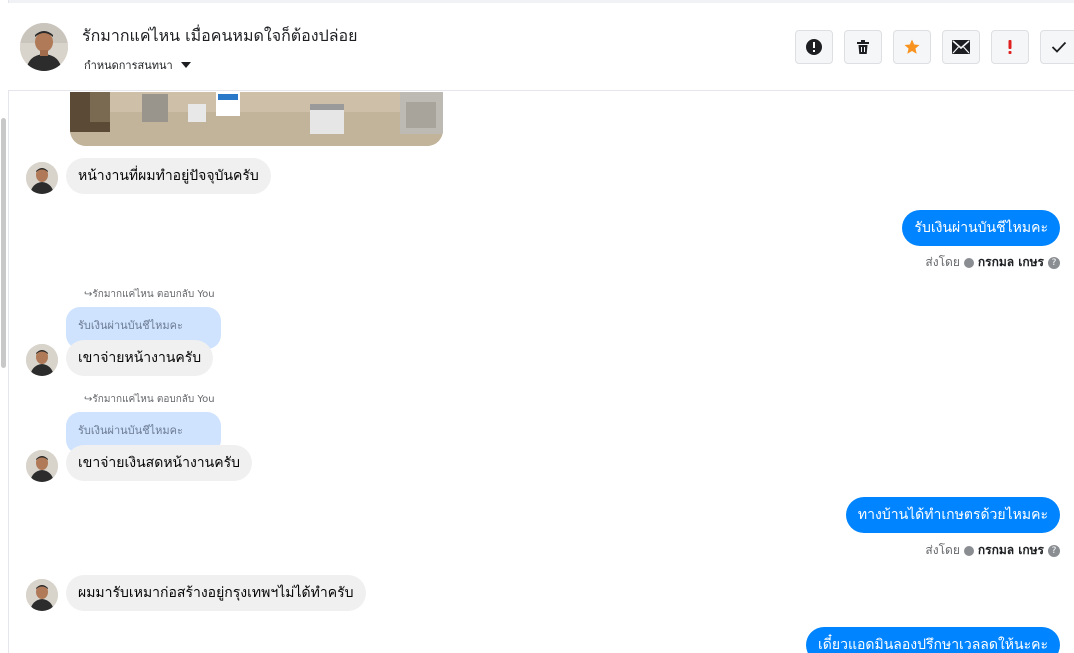  What do you see at coordinates (220, 35) in the screenshot?
I see `contact-name: รักมากแค่ไหน เมื่อคนหมดใจก็ต้องปล่อย` at bounding box center [220, 35].